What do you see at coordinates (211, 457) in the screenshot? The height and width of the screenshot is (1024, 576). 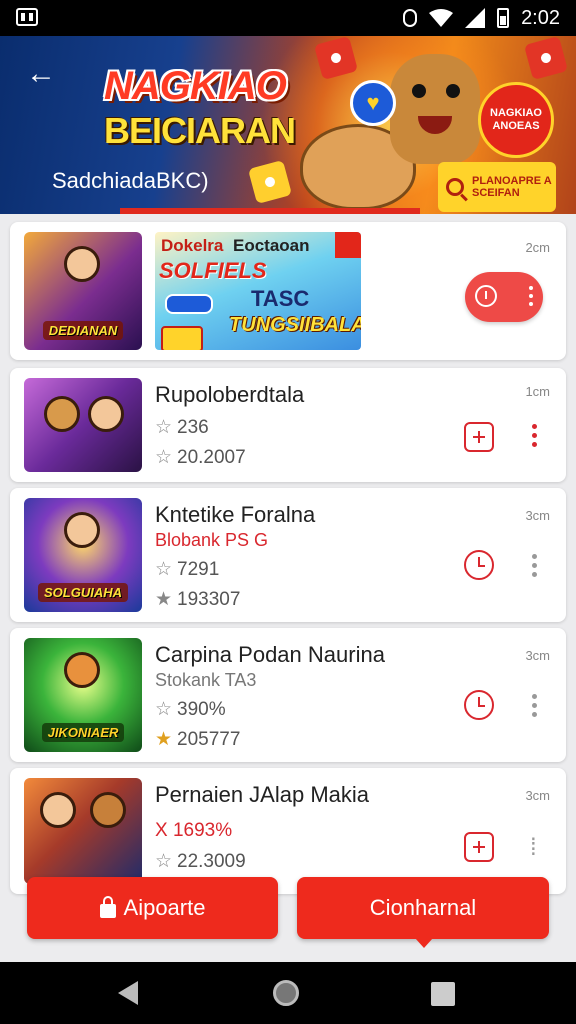 I see `item-stat: 20.2007` at bounding box center [211, 457].